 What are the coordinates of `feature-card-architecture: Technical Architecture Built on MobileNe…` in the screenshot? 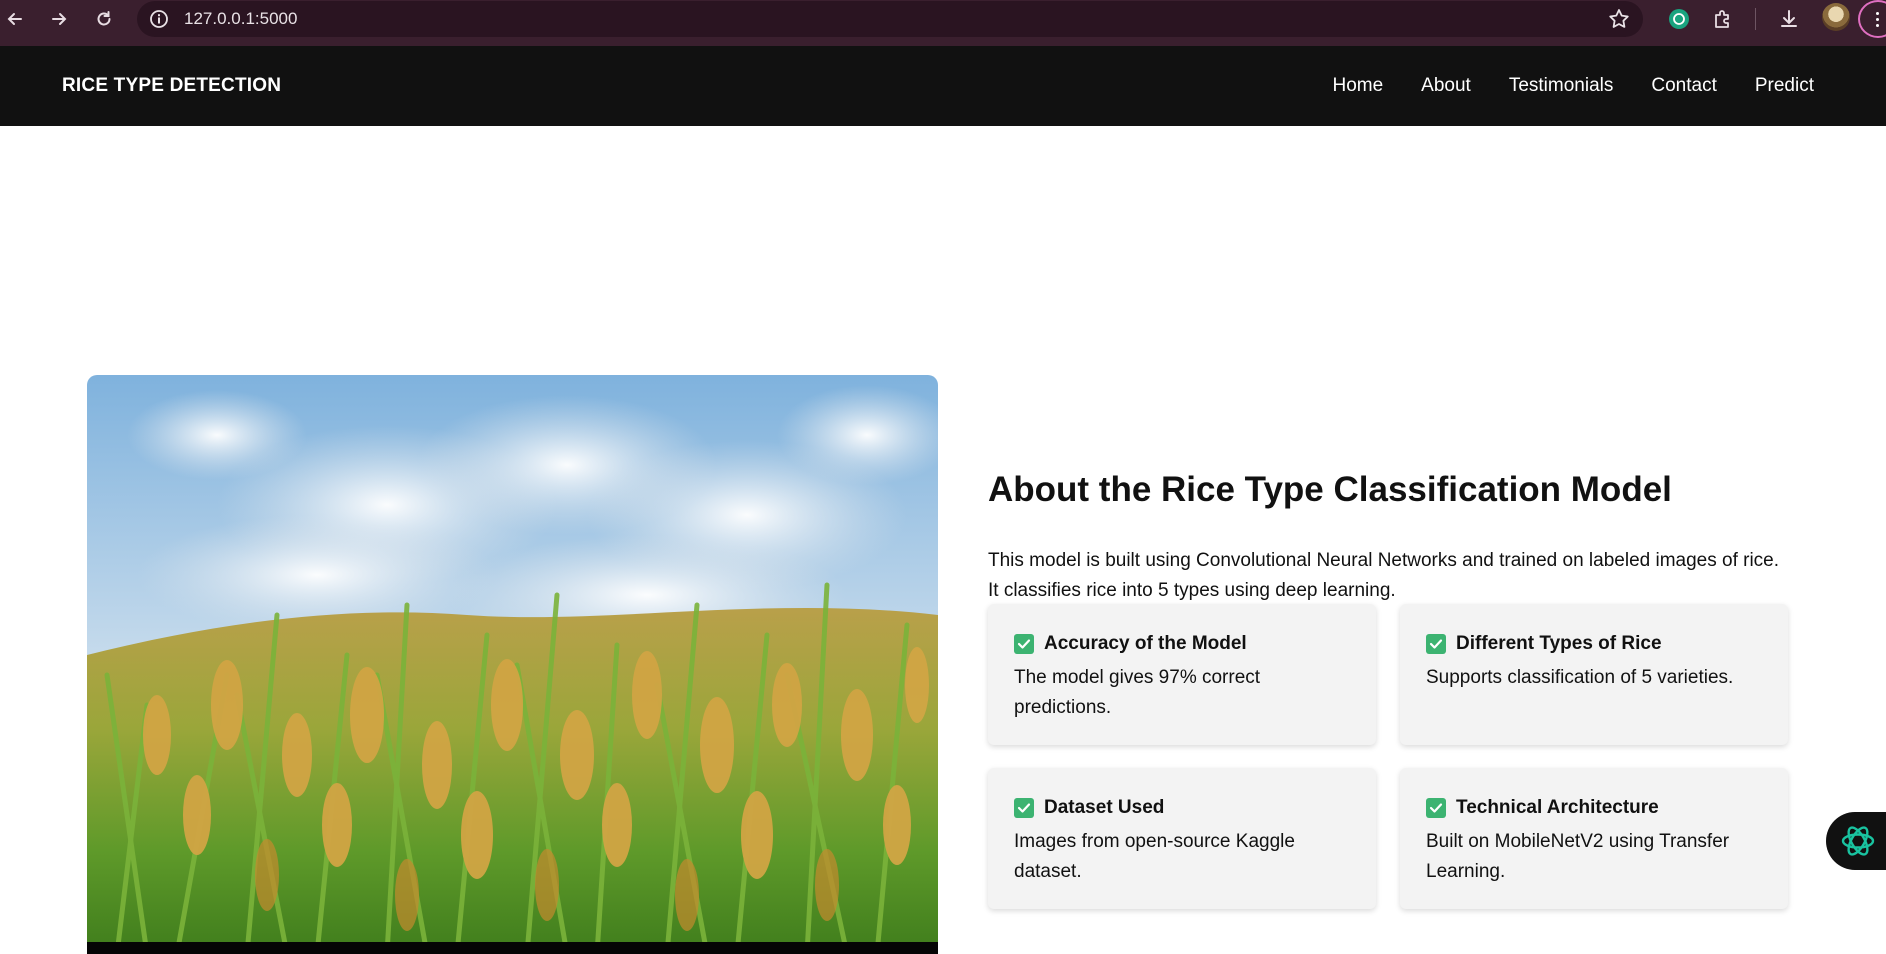 It's located at (1594, 838).